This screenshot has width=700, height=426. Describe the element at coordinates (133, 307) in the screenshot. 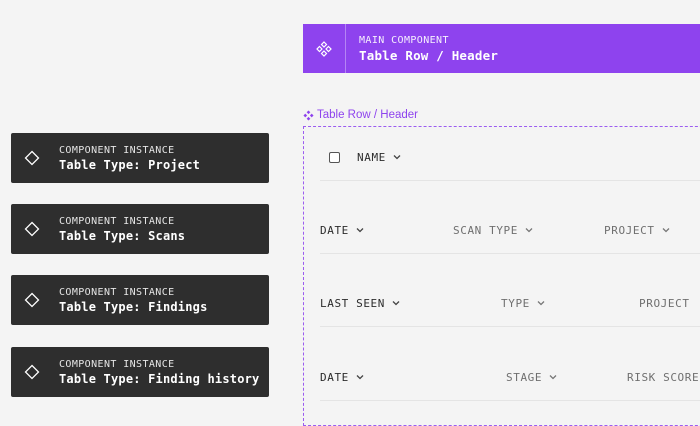

I see `instance-title: Table Type: Findings` at that location.